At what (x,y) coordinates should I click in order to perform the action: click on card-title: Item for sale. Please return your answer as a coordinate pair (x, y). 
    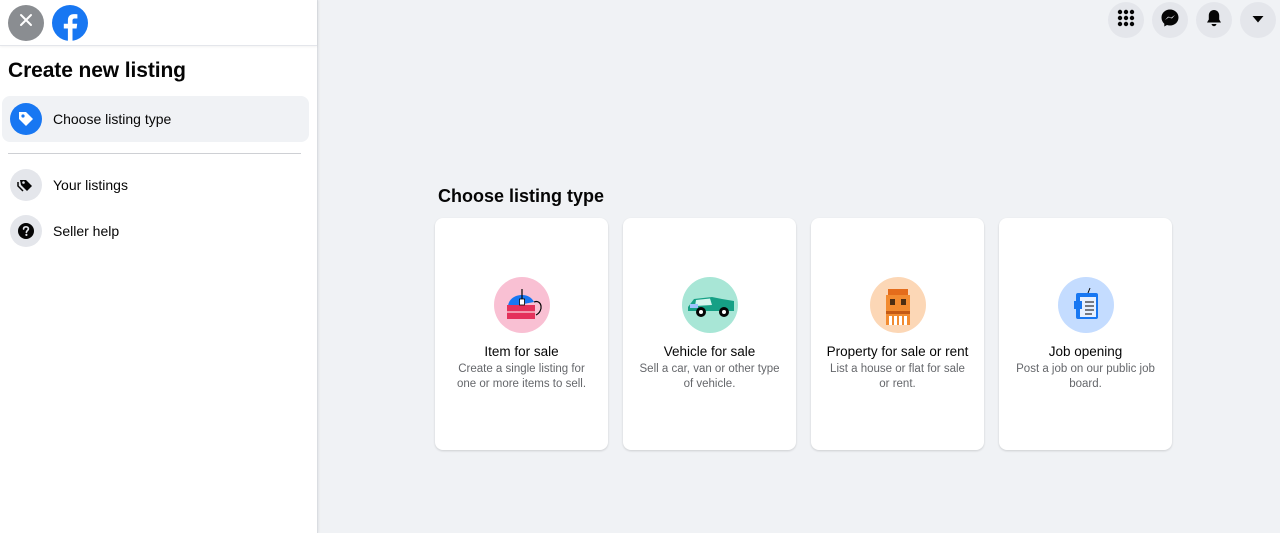
    Looking at the image, I should click on (521, 351).